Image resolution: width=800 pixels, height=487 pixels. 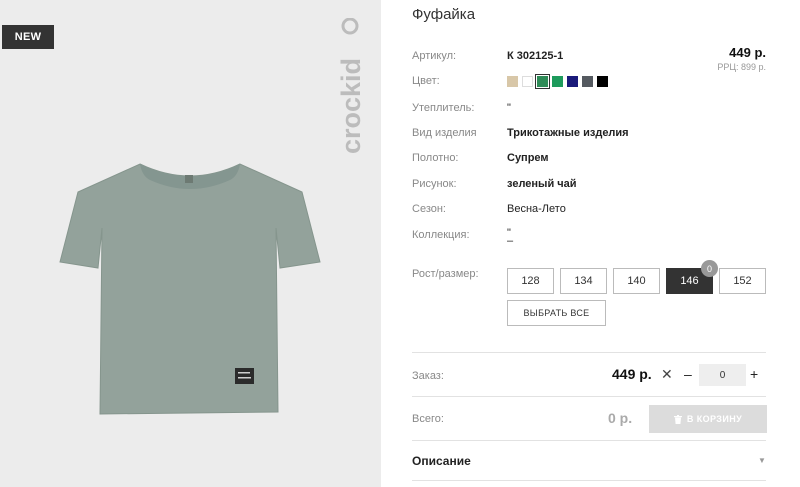 I want to click on trash-icon, so click(x=677, y=419).